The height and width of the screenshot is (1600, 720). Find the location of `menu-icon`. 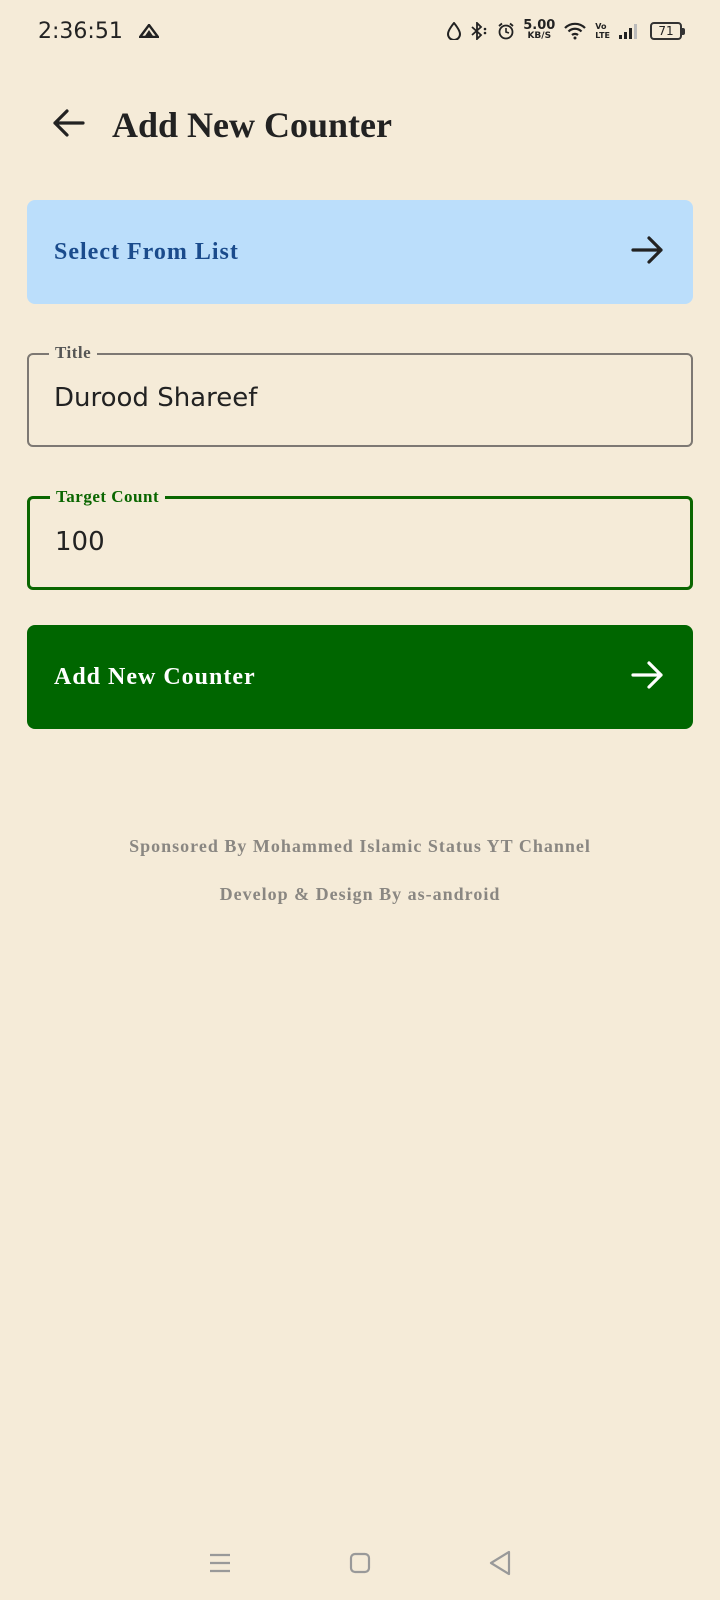

menu-icon is located at coordinates (220, 1565).